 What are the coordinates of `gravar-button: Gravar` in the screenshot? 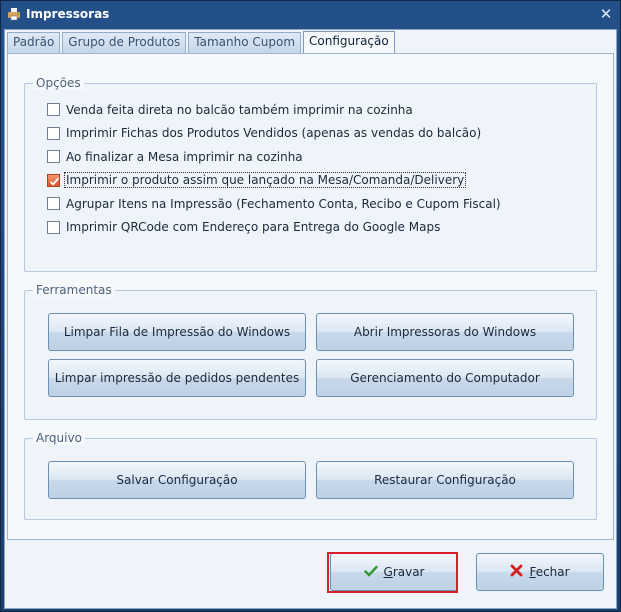 It's located at (394, 572).